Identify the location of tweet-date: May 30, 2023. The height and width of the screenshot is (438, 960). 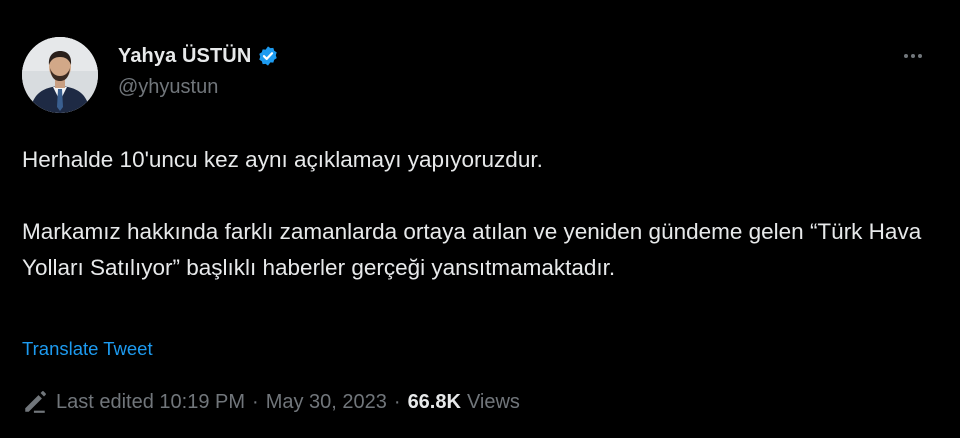
(326, 402).